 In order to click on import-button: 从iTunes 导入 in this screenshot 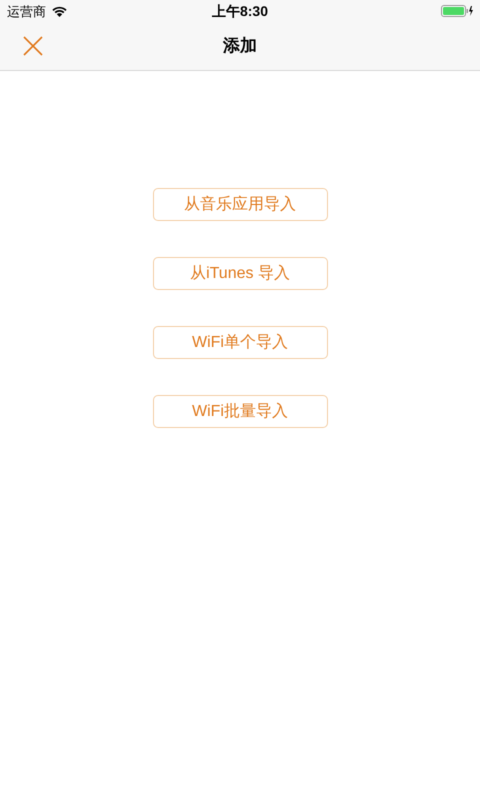, I will do `click(240, 273)`.